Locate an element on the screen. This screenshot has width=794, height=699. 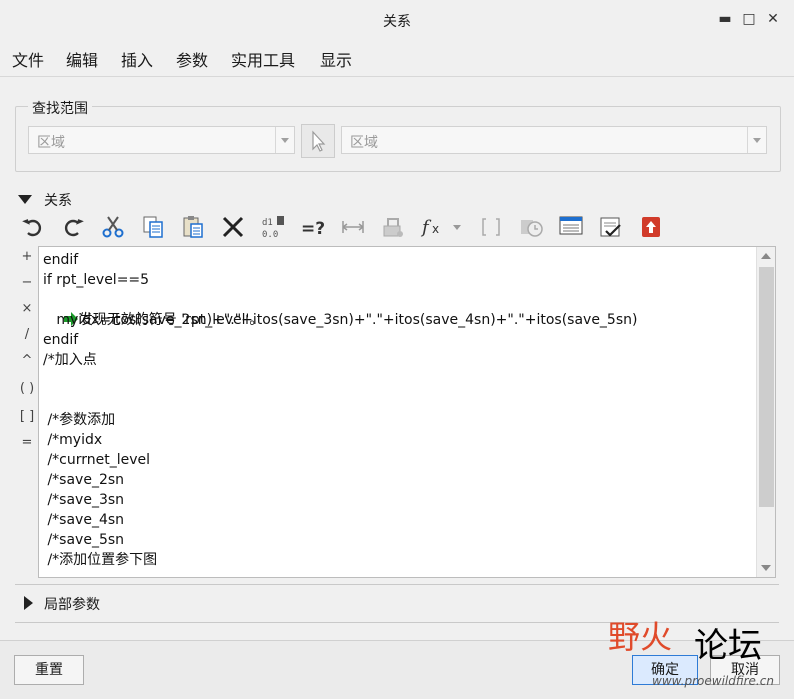
scroll-down-arrow-icon is located at coordinates (766, 568).